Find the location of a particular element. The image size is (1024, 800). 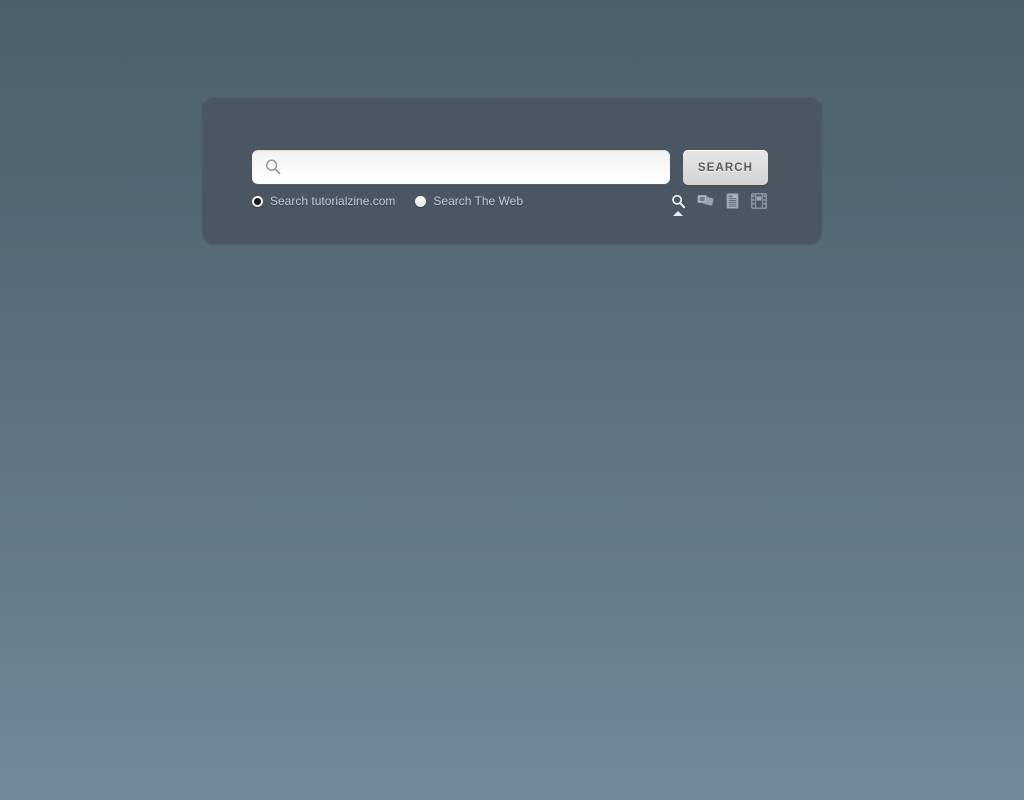

document-icon is located at coordinates (732, 201).